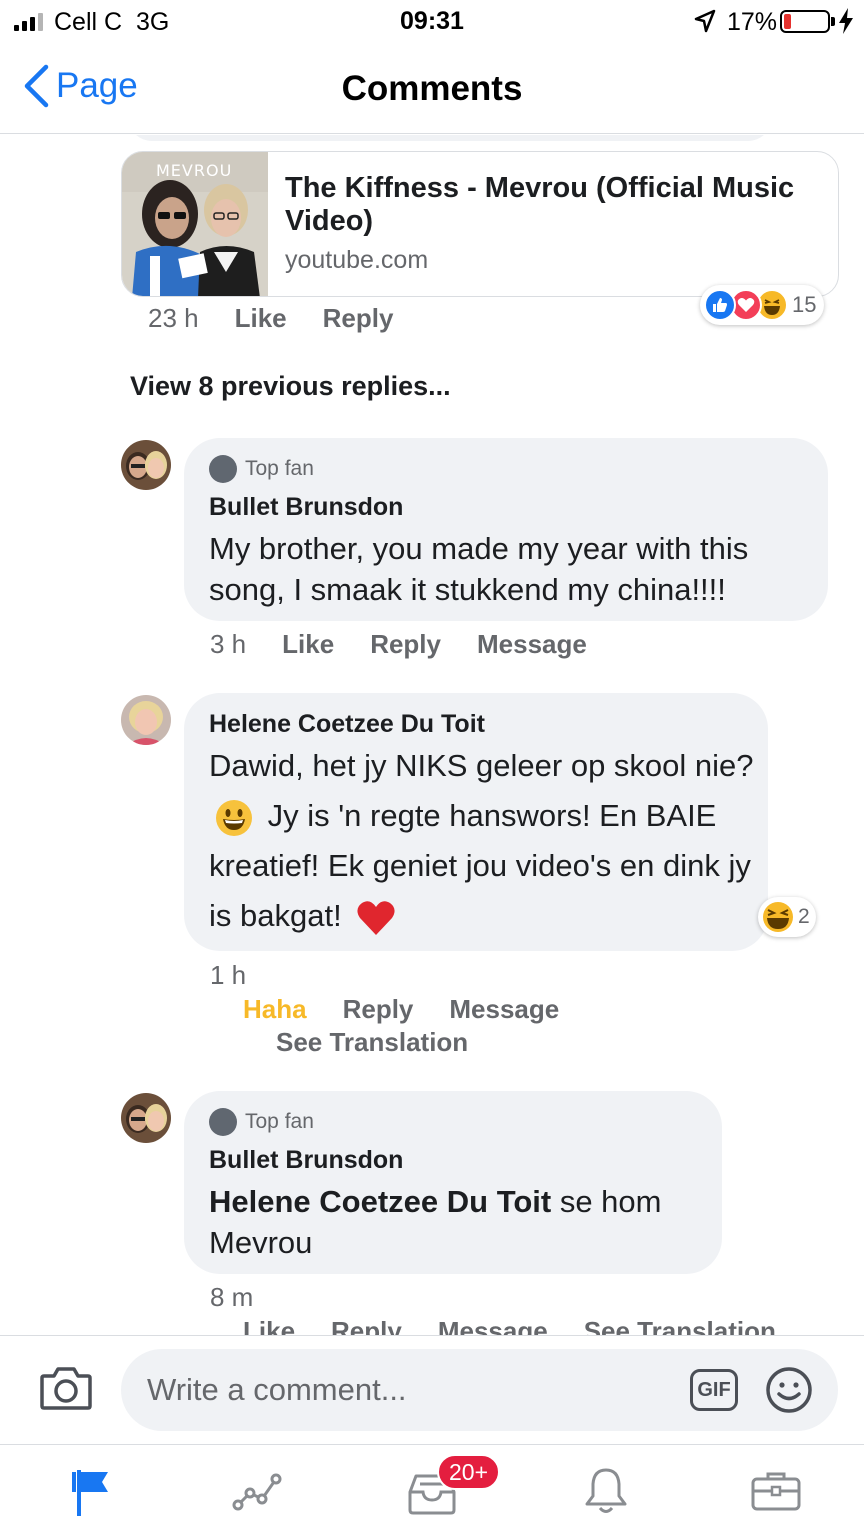  I want to click on tab-bar: 20+, so click(432, 1490).